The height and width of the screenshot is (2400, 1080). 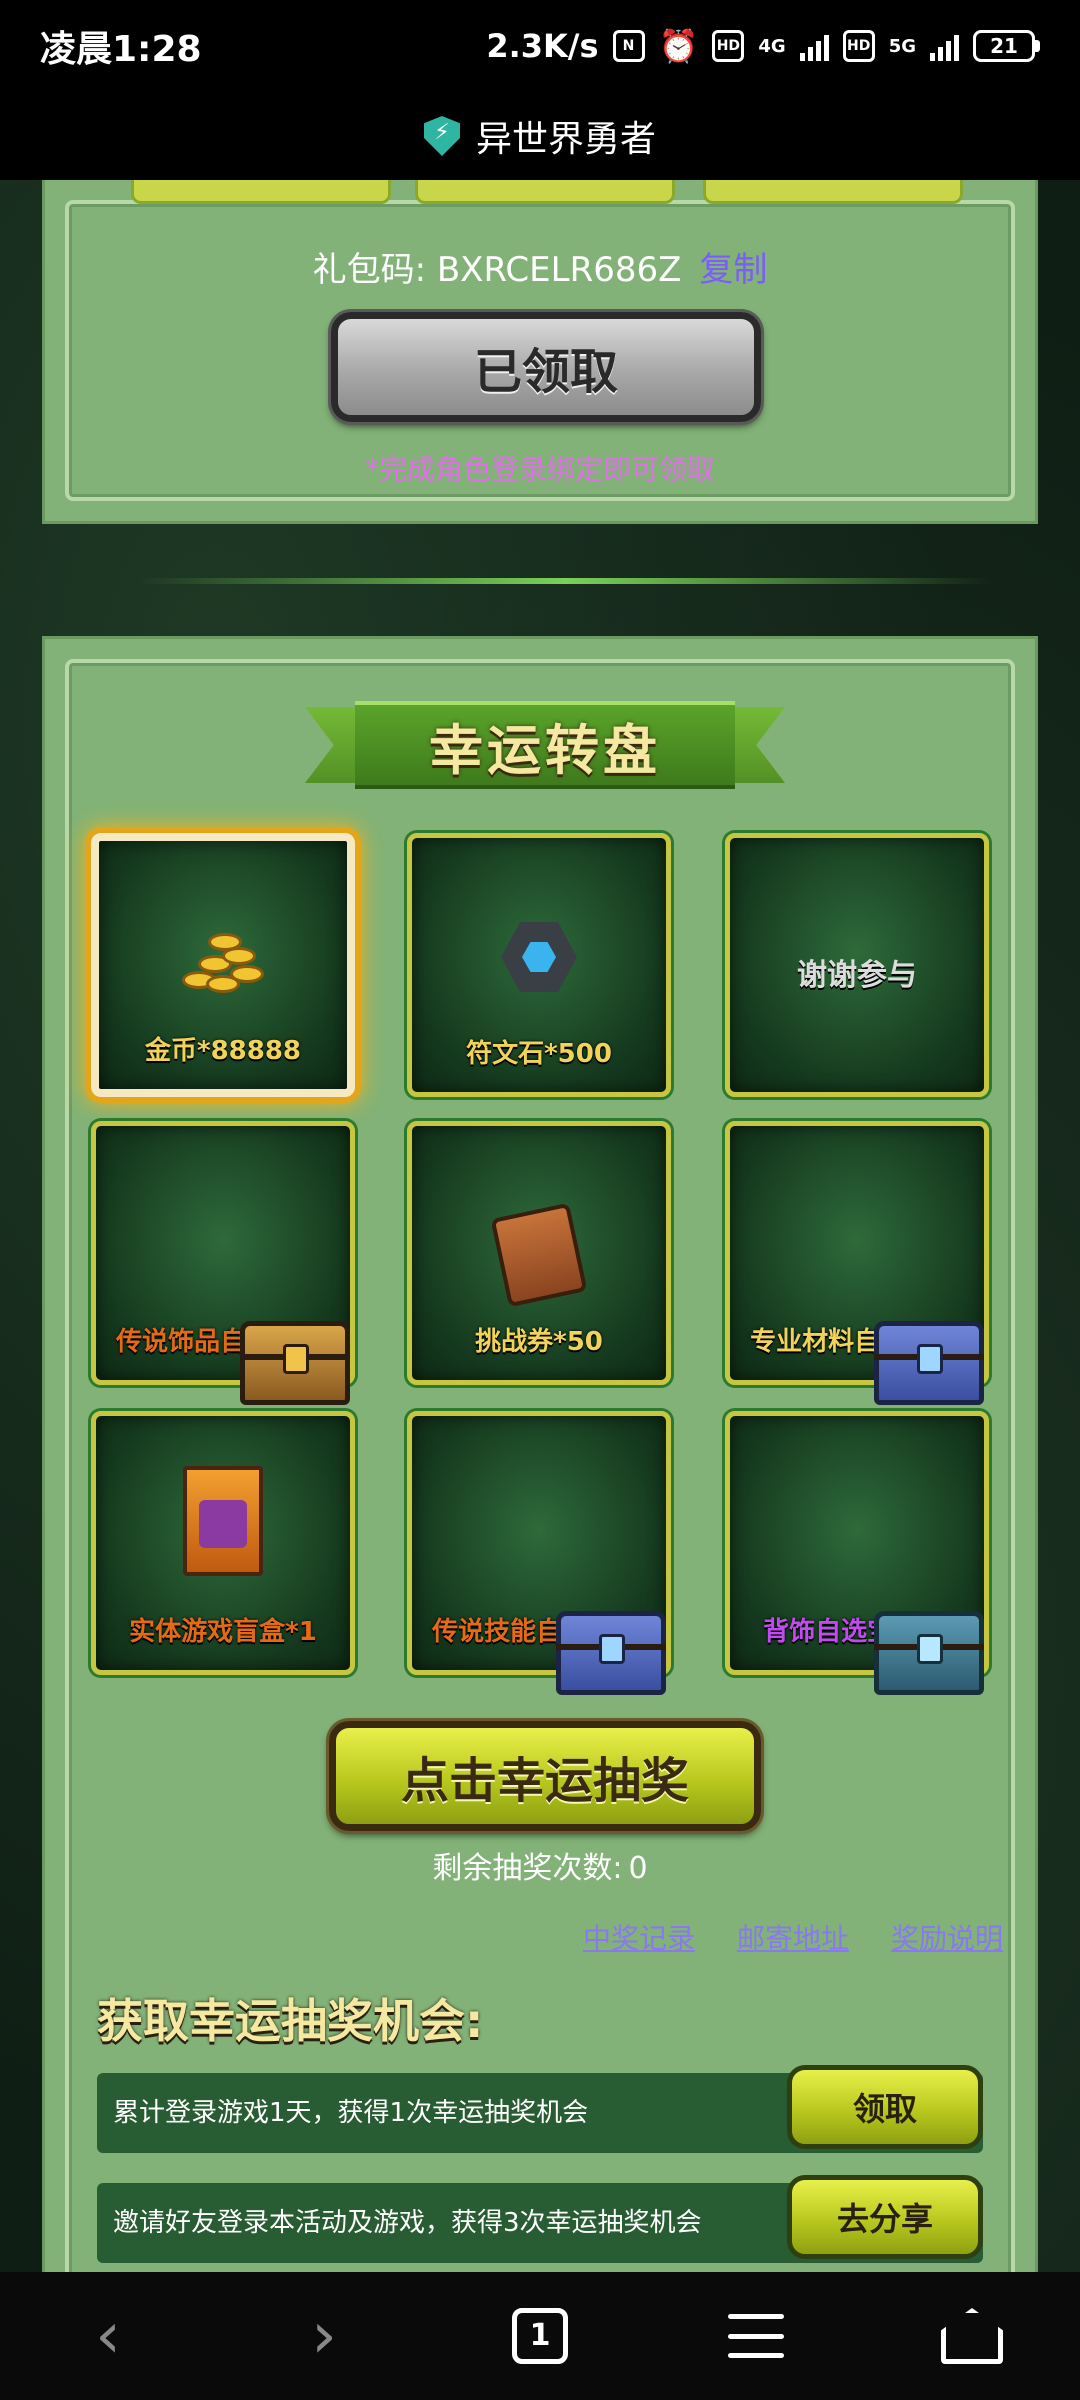 I want to click on gift-code-line: 礼包码: BXRCELR686Z 复制, so click(x=540, y=266).